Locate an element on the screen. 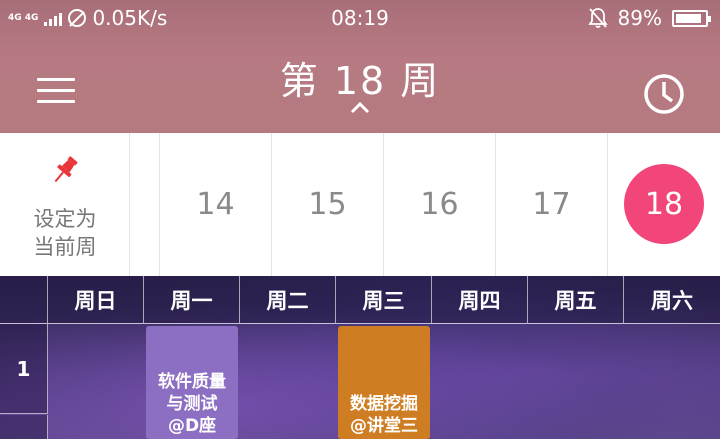 The image size is (720, 439). week-item-15: 15 is located at coordinates (328, 204).